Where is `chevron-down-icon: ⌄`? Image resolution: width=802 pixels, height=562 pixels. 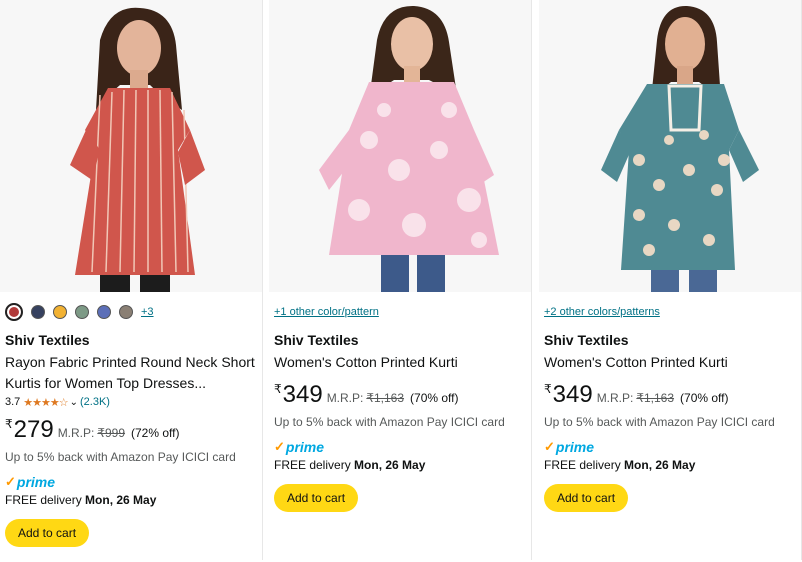
chevron-down-icon: ⌄ is located at coordinates (74, 402).